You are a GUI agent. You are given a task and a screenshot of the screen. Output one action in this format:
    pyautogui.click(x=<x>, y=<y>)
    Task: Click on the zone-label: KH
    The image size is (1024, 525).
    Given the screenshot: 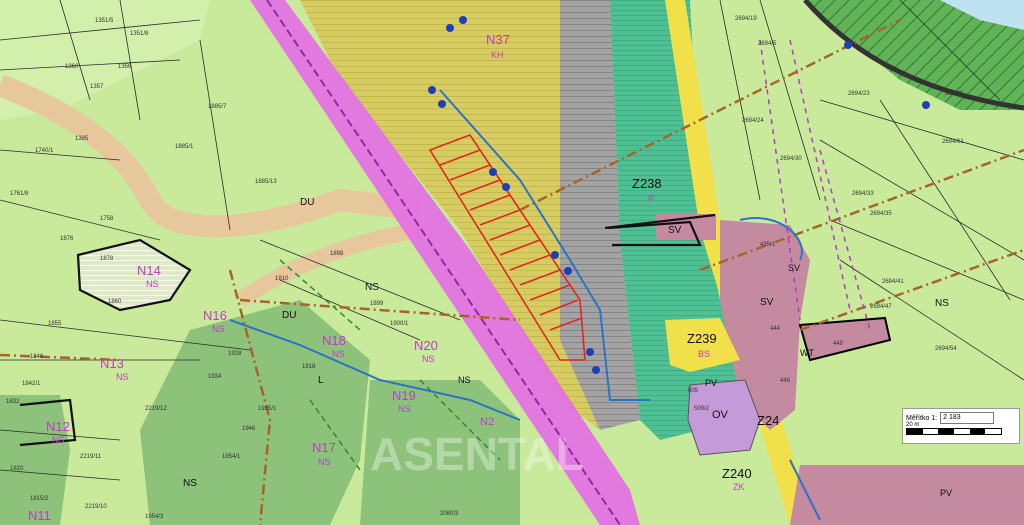 What is the action you would take?
    pyautogui.click(x=497, y=55)
    